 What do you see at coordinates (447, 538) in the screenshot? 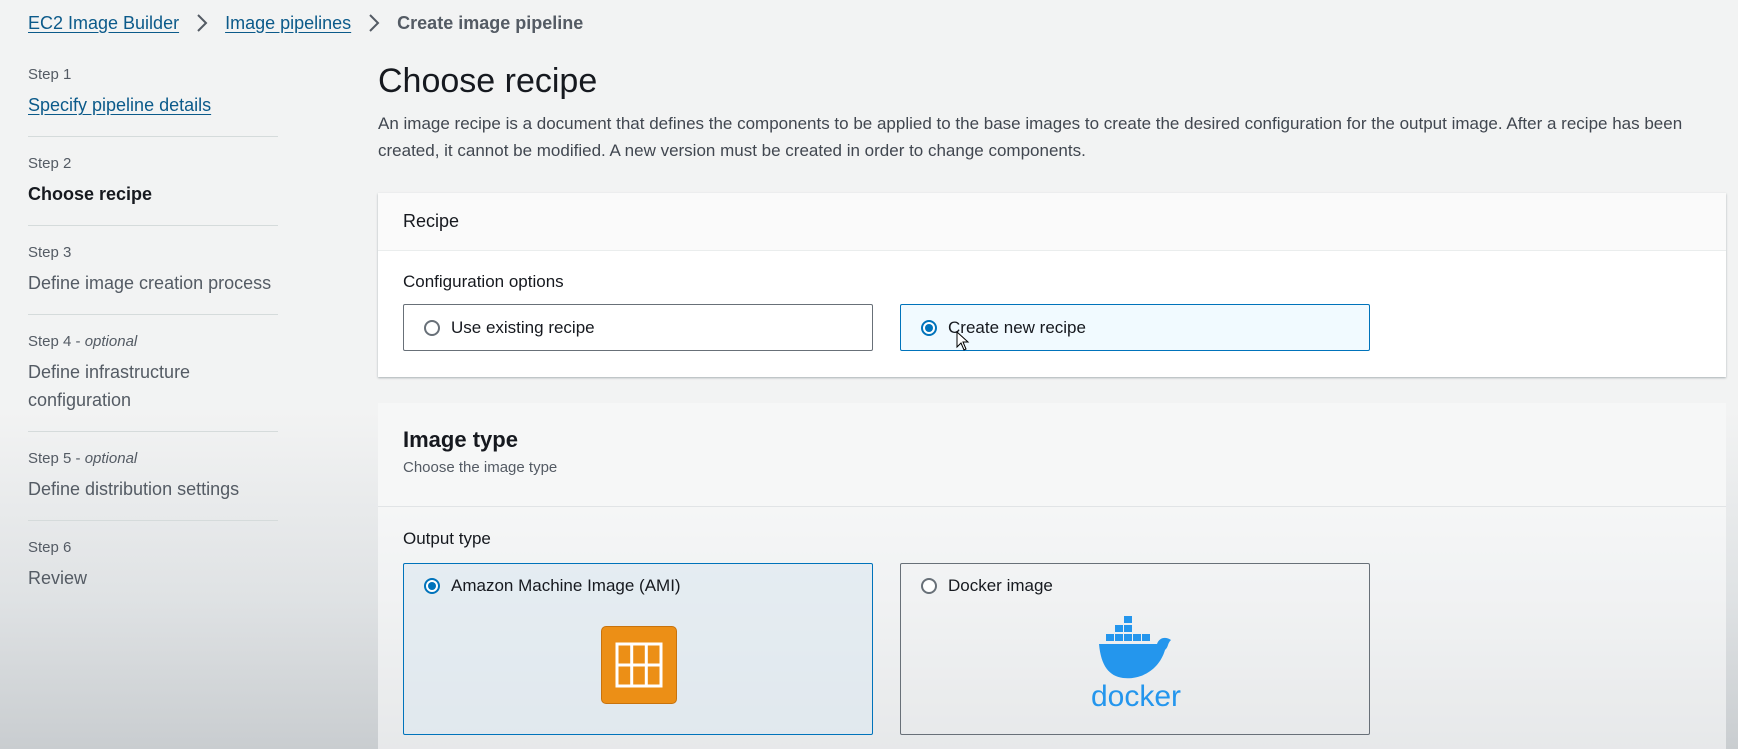
I see `output-type-label: Output type` at bounding box center [447, 538].